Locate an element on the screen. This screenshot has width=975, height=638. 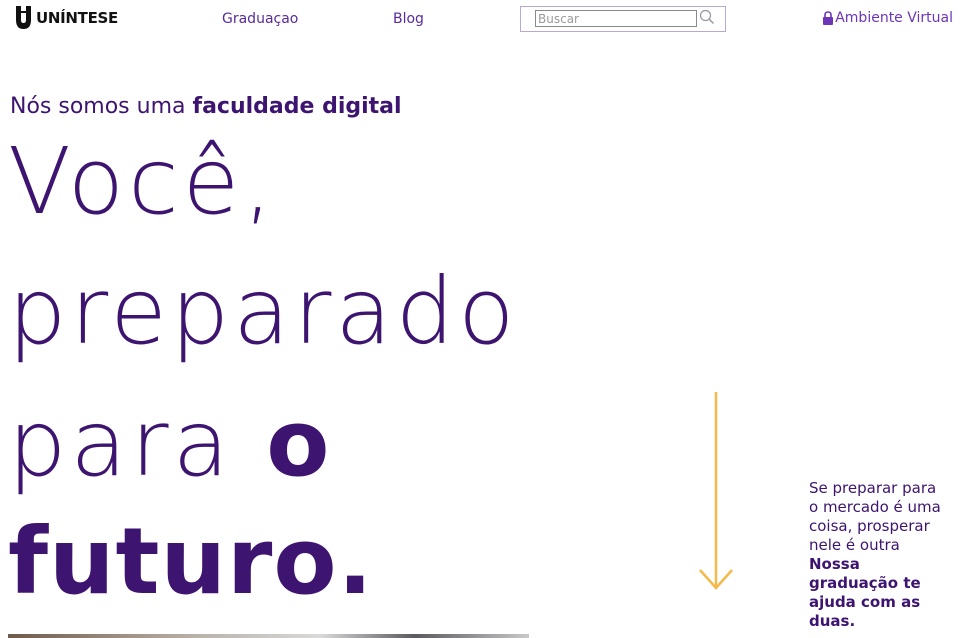
kicker-bold: faculdade digital is located at coordinates (297, 106).